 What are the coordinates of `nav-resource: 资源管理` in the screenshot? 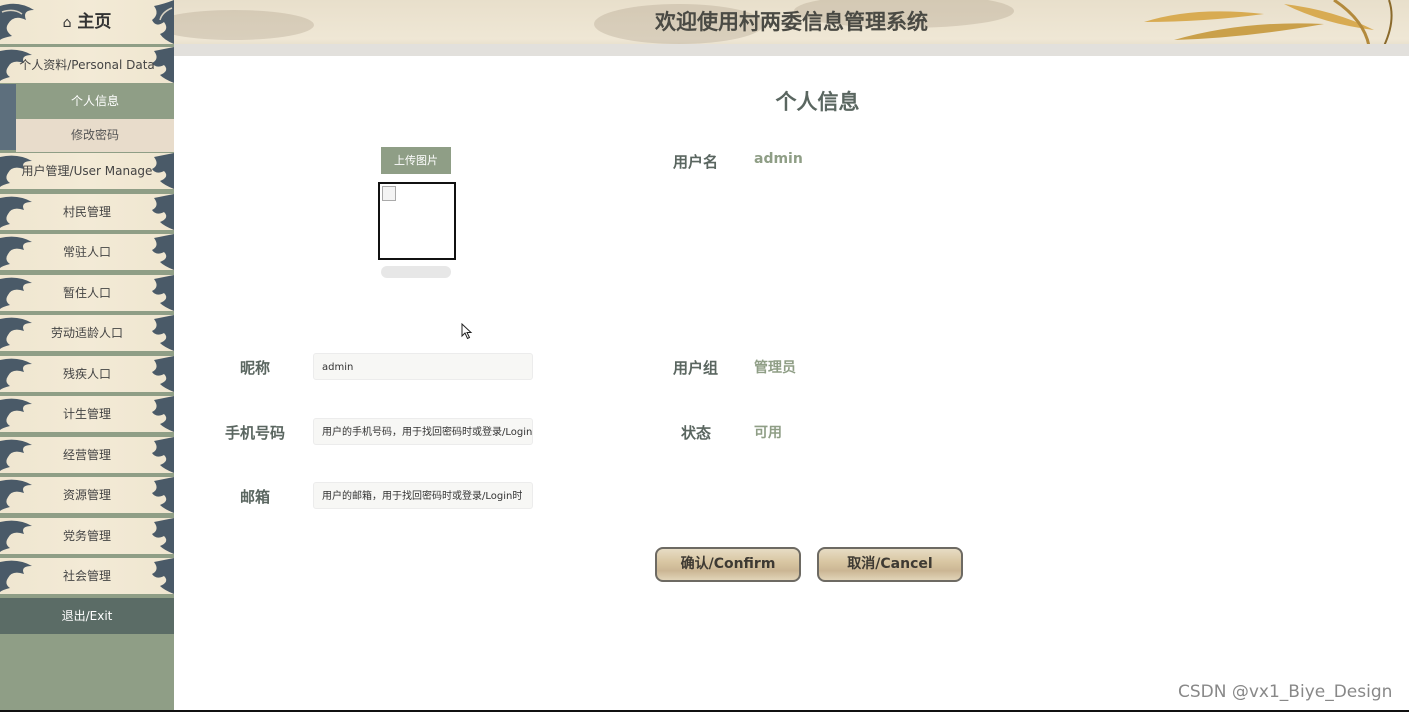 It's located at (87, 495).